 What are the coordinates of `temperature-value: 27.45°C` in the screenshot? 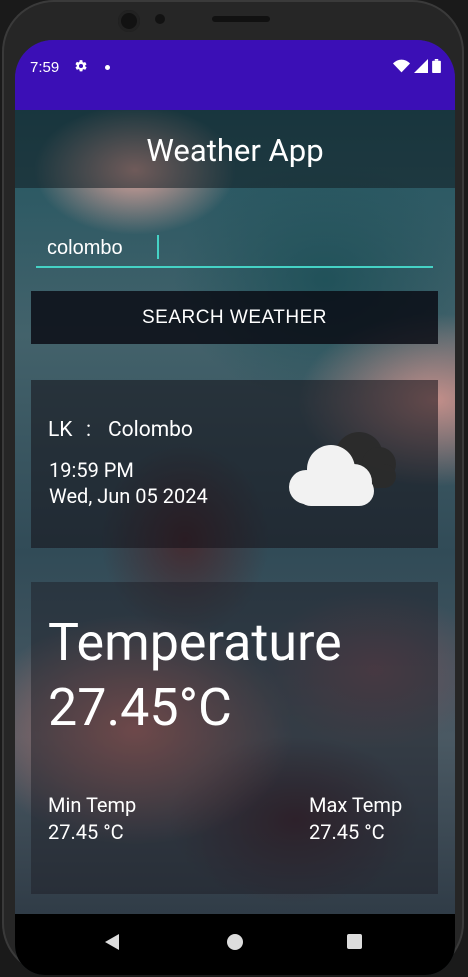 It's located at (140, 707).